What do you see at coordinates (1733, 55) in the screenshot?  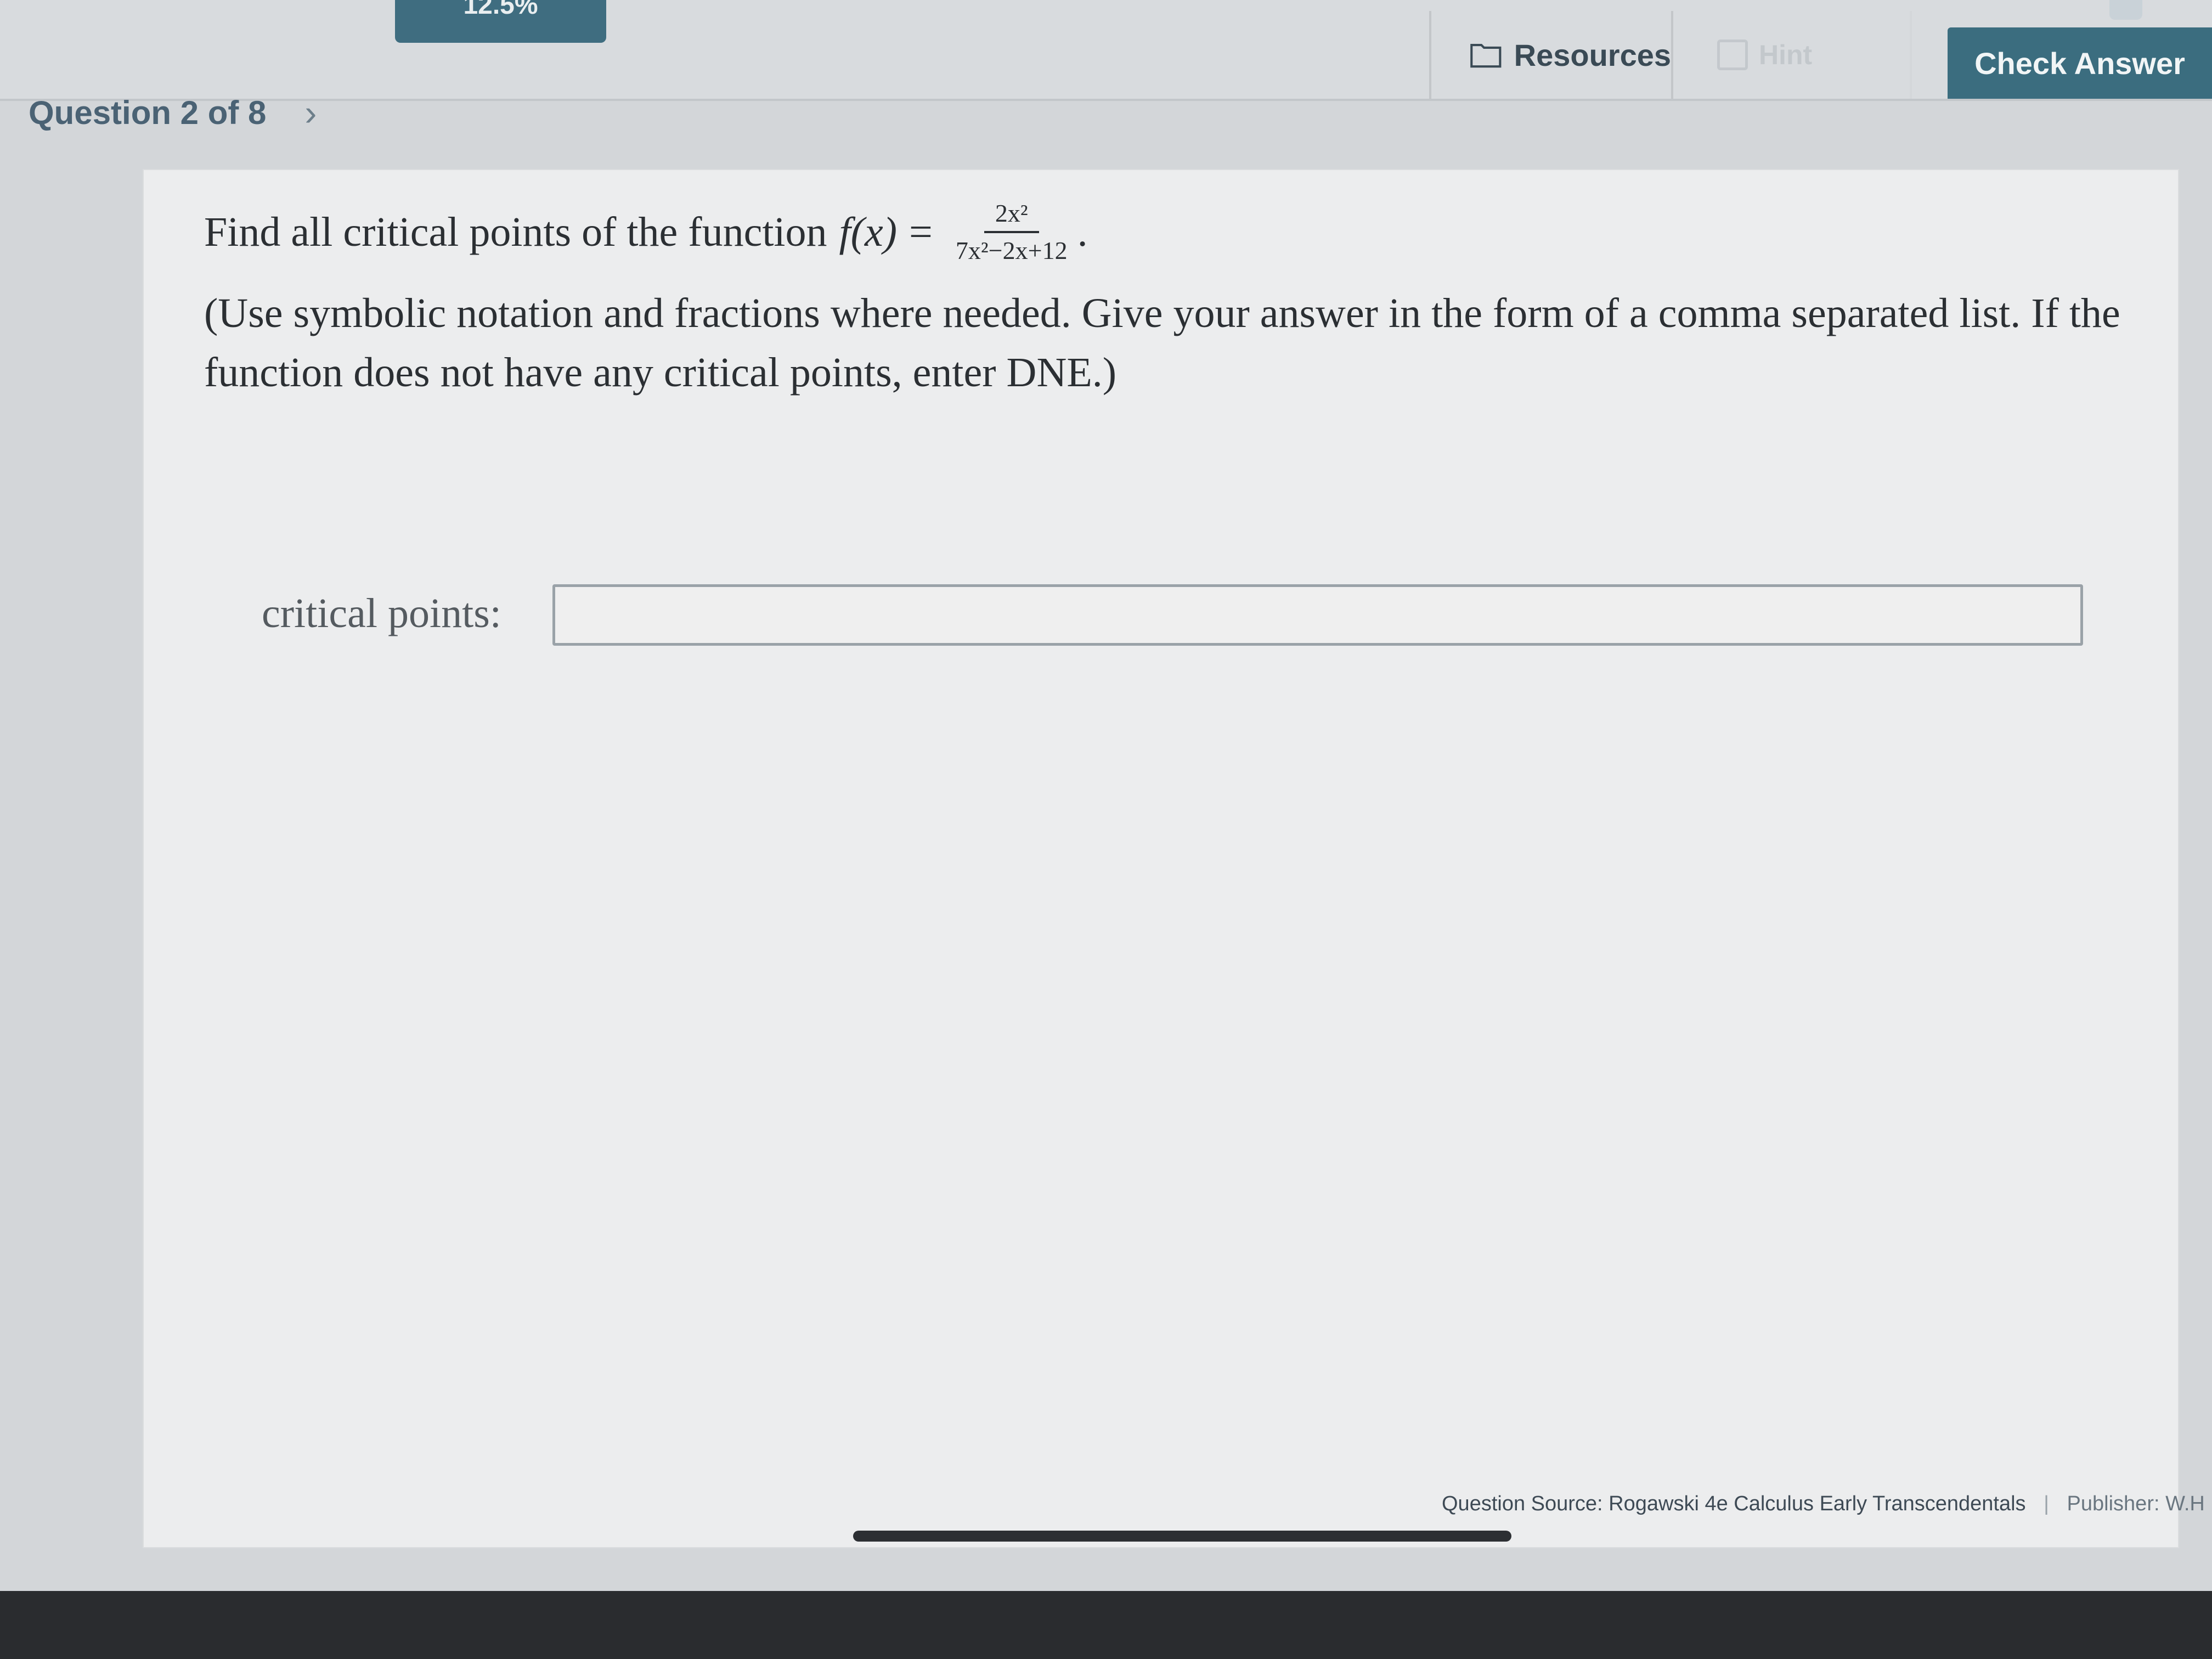 I see `hint-icon` at bounding box center [1733, 55].